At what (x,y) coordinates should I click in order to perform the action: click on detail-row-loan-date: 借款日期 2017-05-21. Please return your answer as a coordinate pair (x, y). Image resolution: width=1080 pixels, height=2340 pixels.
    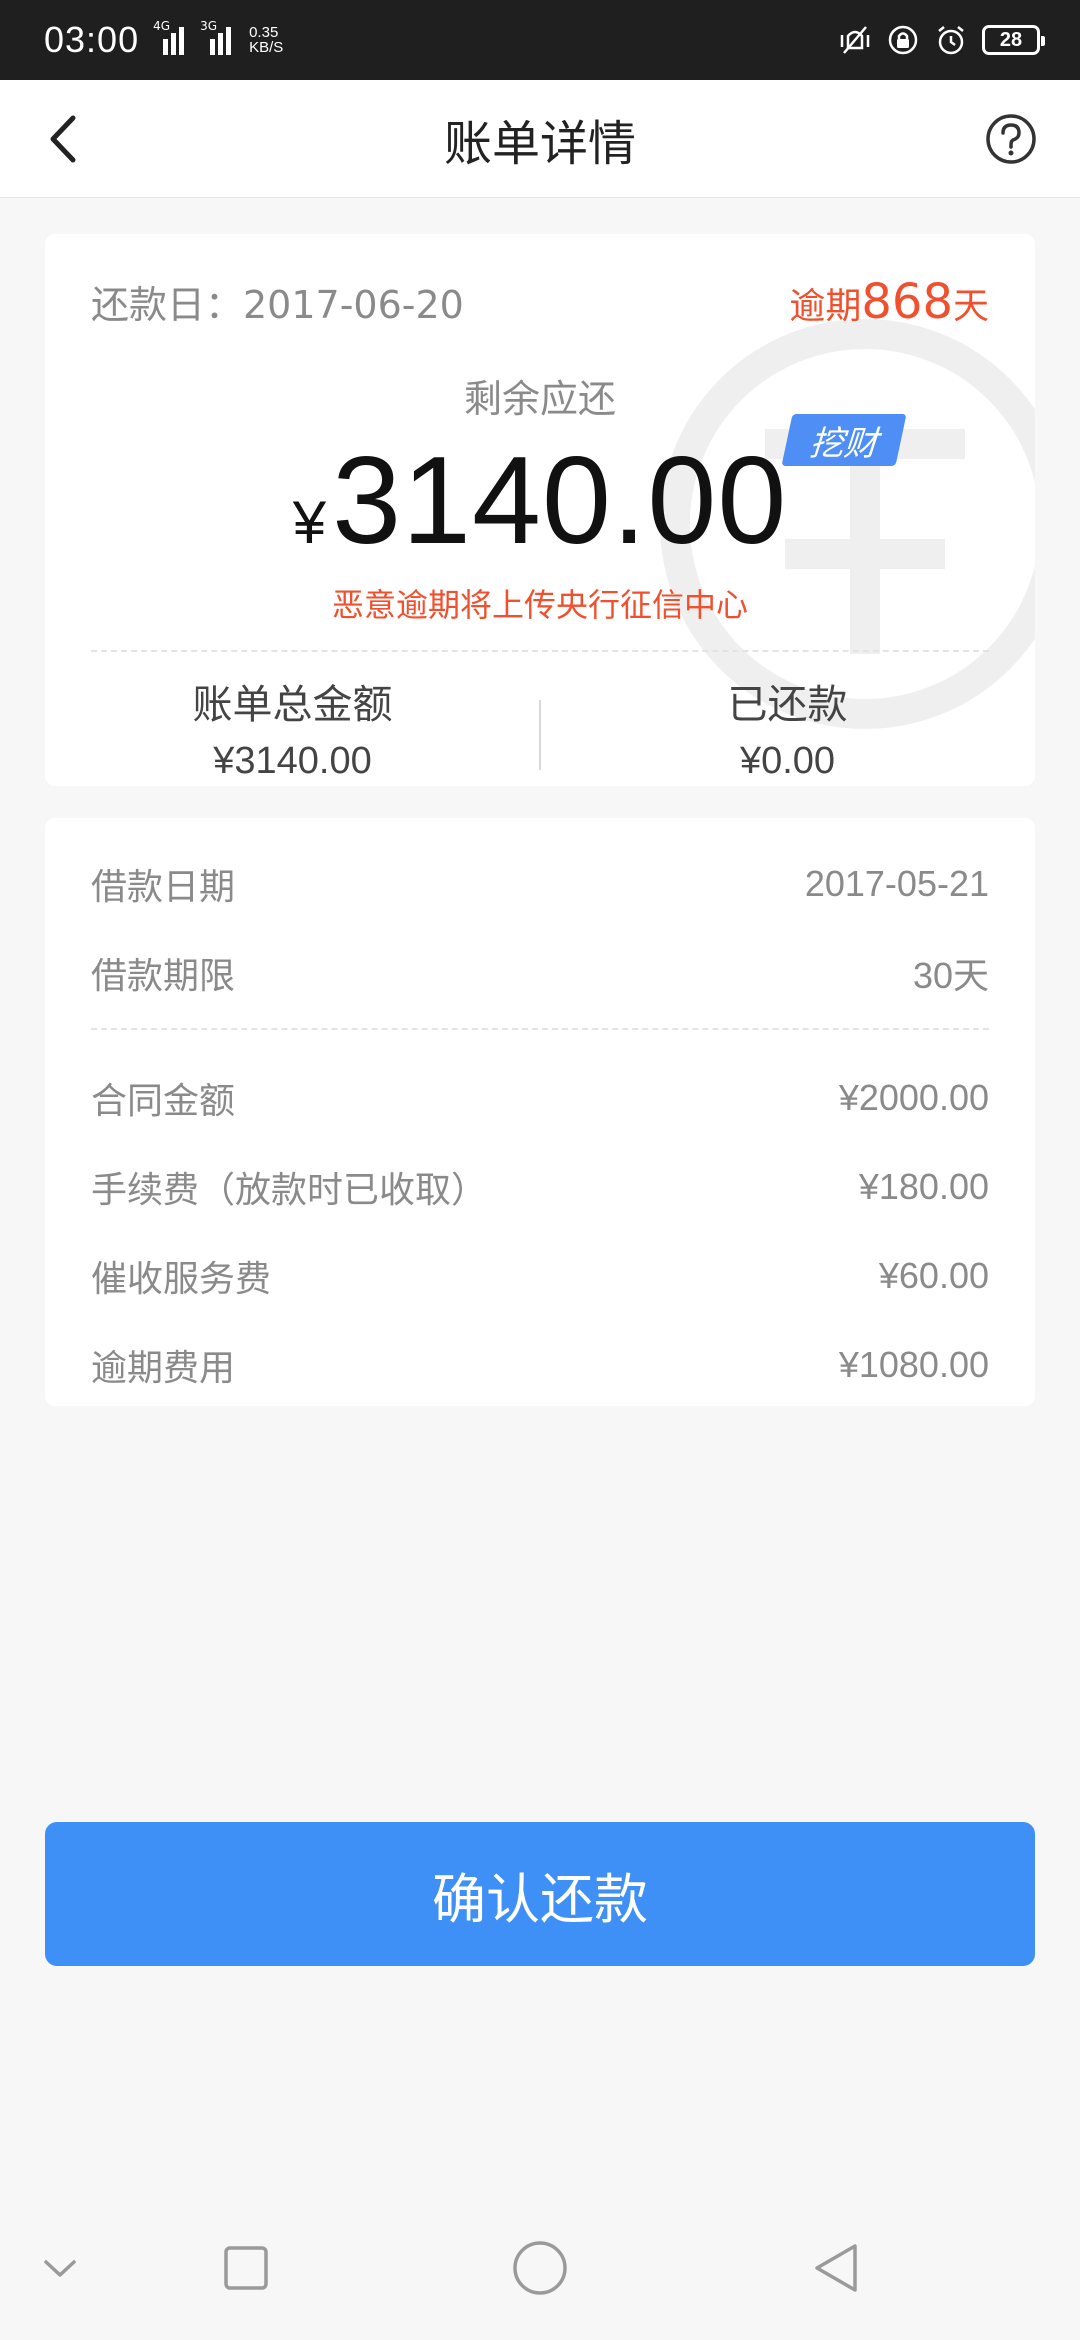
    Looking at the image, I should click on (540, 884).